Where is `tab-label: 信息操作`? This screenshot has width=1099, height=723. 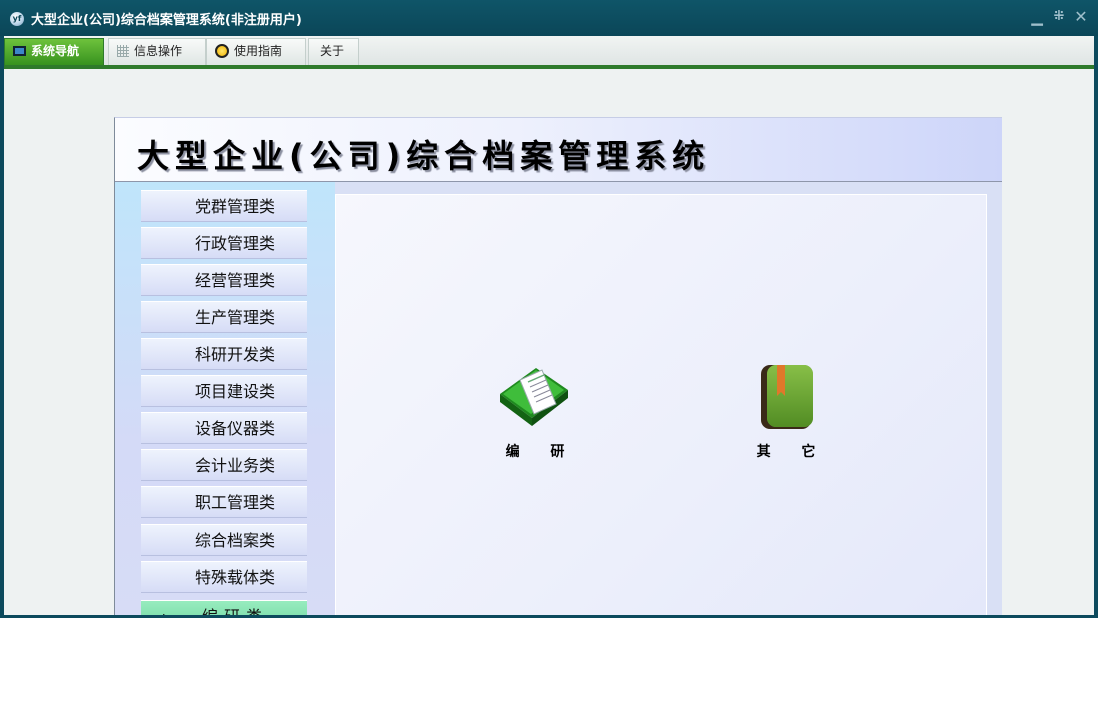
tab-label: 信息操作 is located at coordinates (158, 51).